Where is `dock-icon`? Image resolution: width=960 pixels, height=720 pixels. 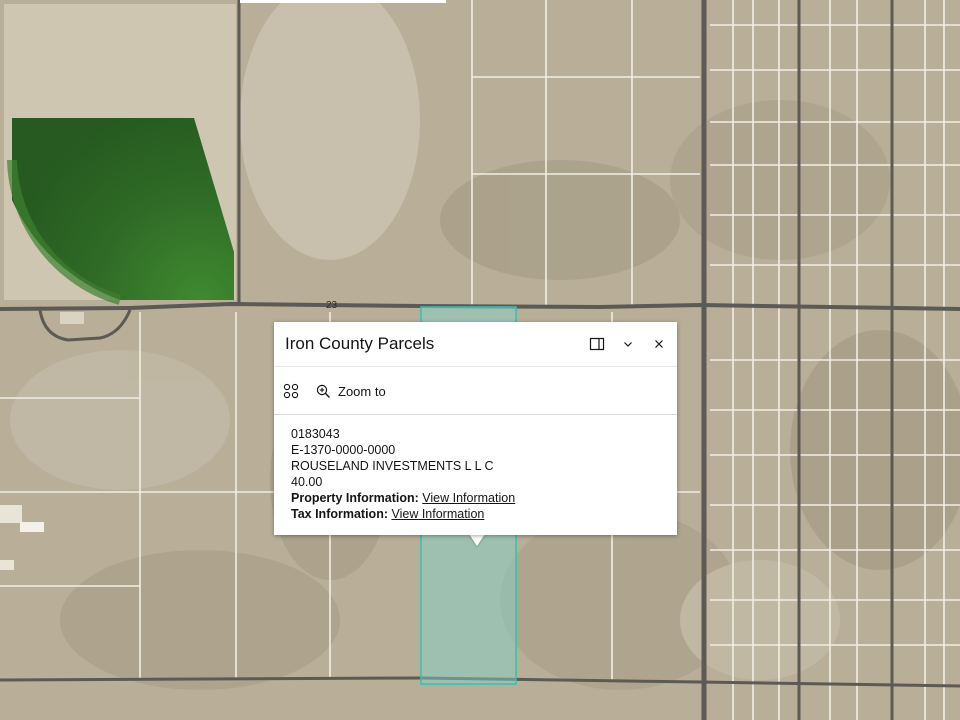 dock-icon is located at coordinates (597, 344).